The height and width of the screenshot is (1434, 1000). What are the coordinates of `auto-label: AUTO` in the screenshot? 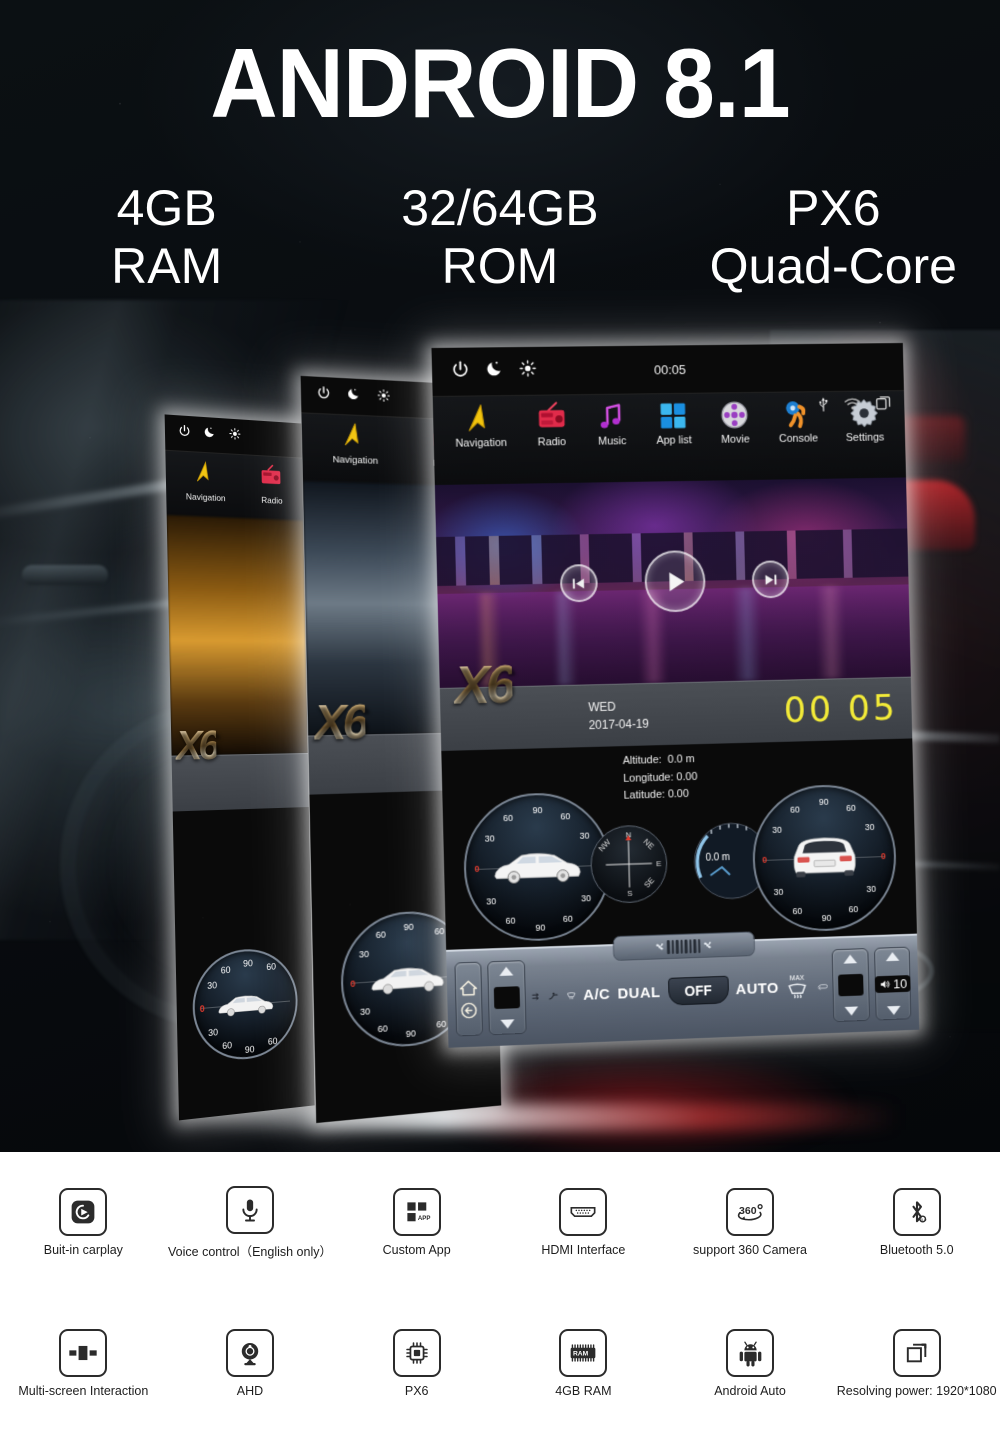 It's located at (757, 988).